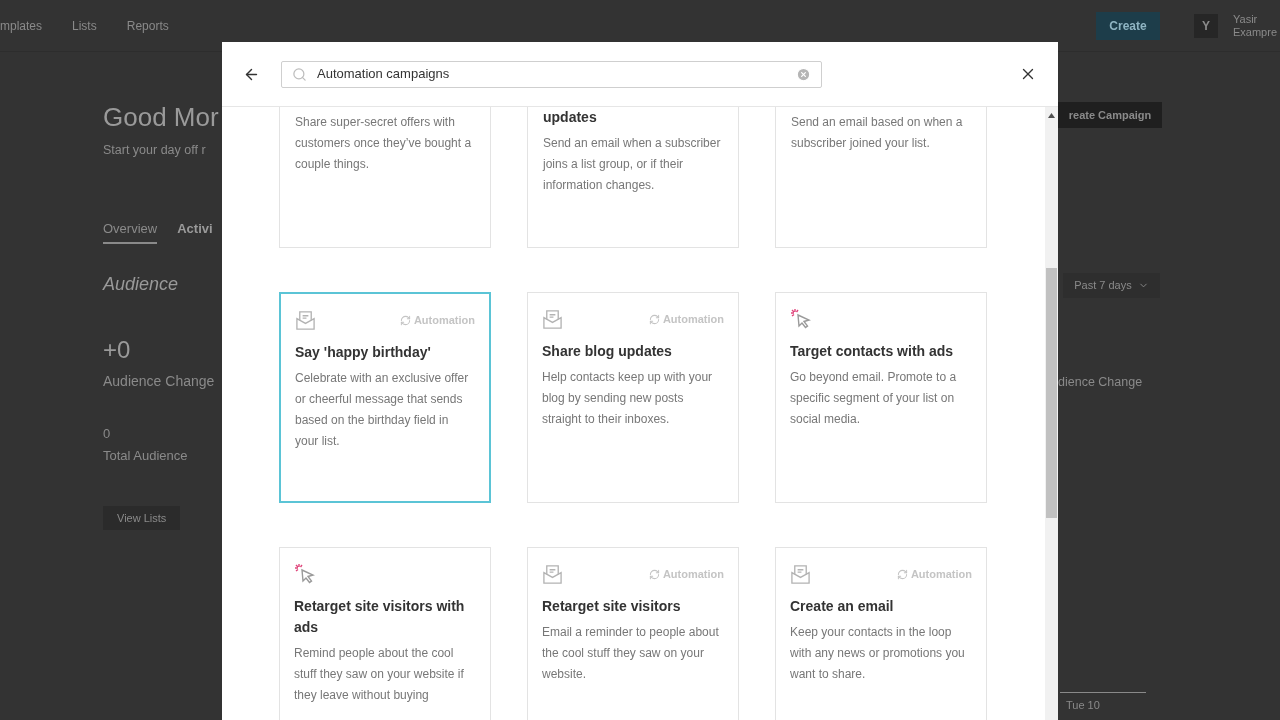 The width and height of the screenshot is (1280, 720). What do you see at coordinates (1100, 382) in the screenshot?
I see `stat-label: dience Change` at bounding box center [1100, 382].